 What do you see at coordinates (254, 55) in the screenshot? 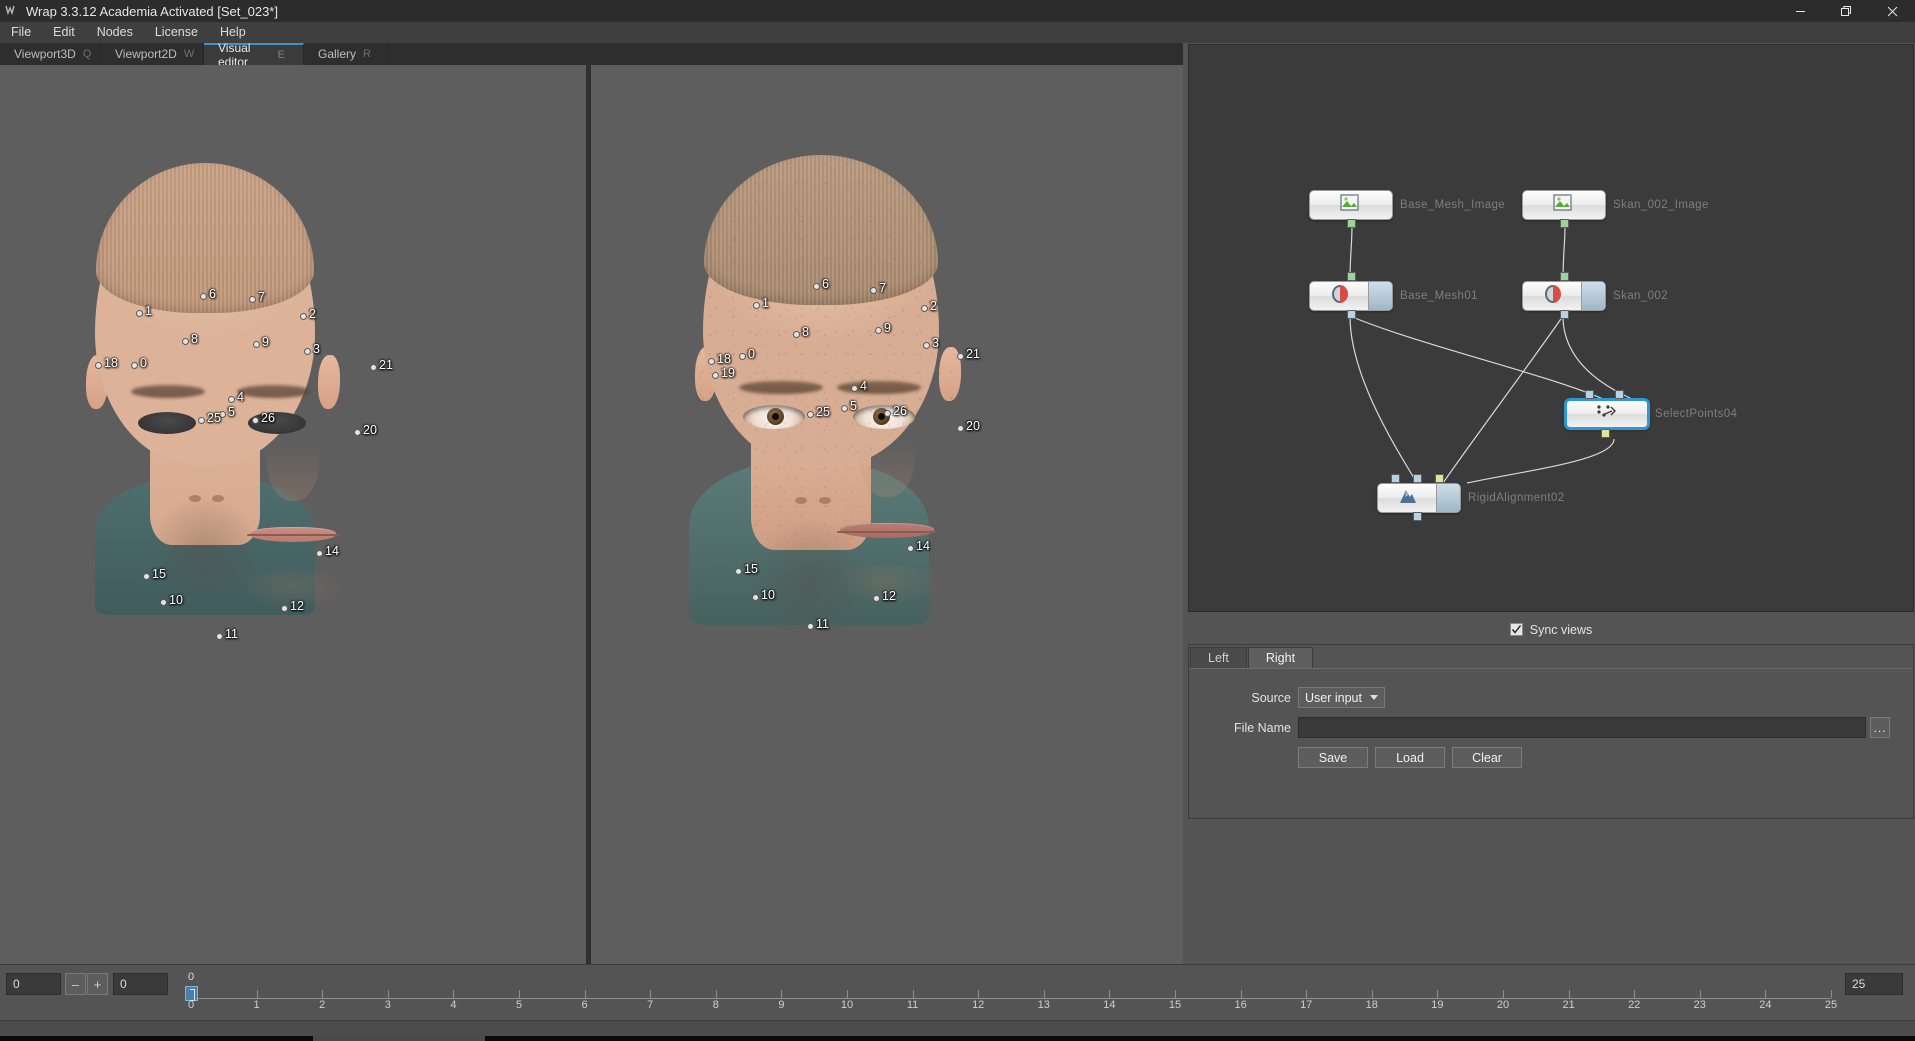
I see `tab-visual-editor: Visual editor E` at bounding box center [254, 55].